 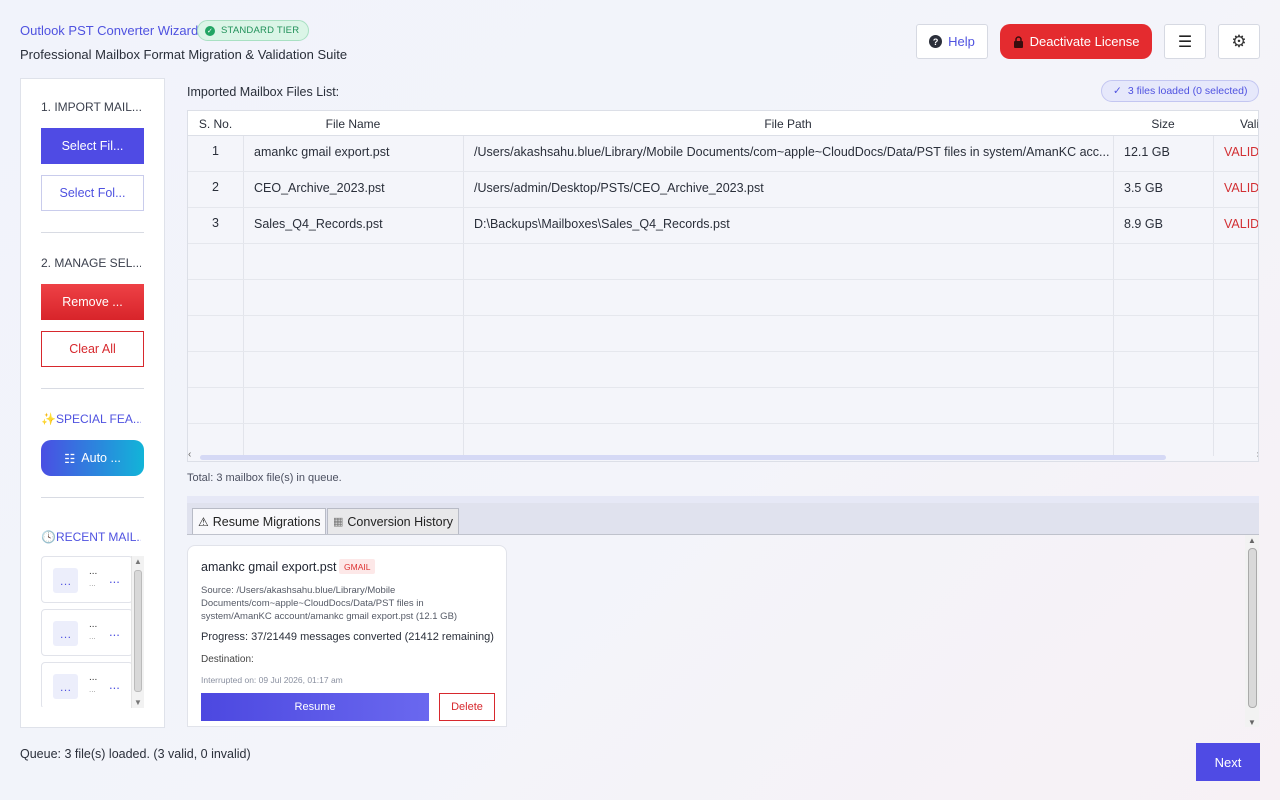 What do you see at coordinates (1228, 762) in the screenshot?
I see `next-button: Next` at bounding box center [1228, 762].